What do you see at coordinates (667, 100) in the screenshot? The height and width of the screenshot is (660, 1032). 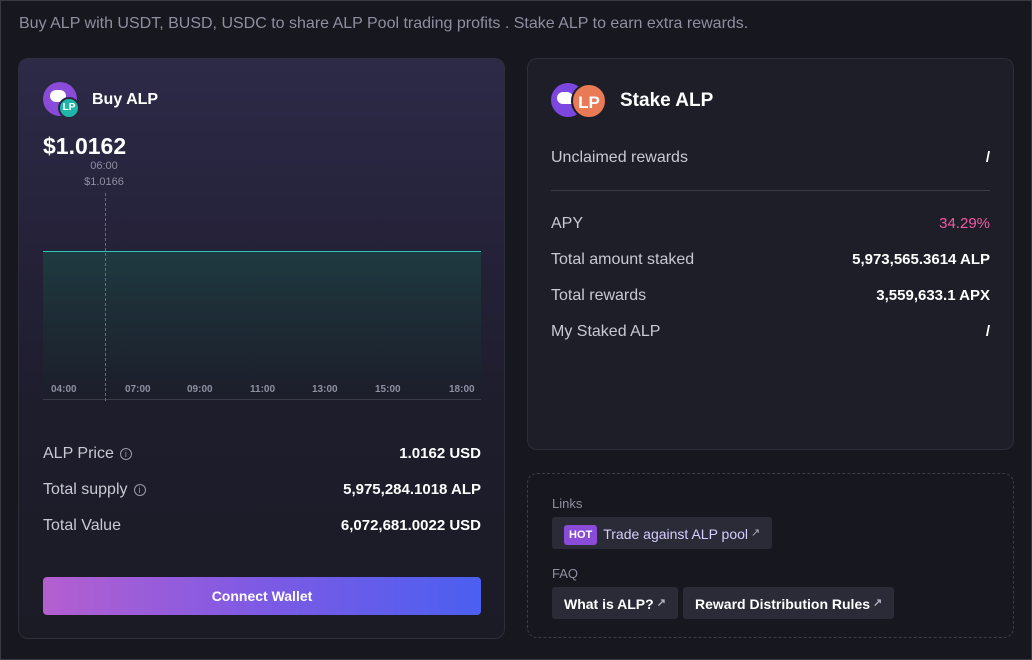 I see `stake-alp-title: Stake ALP` at bounding box center [667, 100].